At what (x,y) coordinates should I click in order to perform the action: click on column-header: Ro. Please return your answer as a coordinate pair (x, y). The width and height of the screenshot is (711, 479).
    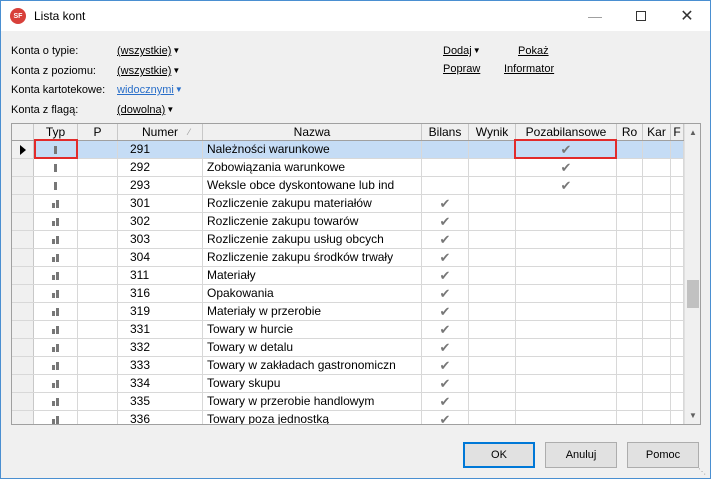
    Looking at the image, I should click on (630, 132).